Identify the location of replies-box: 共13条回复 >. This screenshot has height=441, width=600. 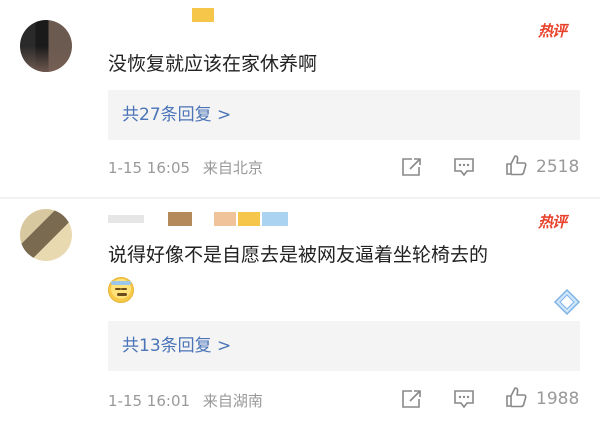
(344, 346).